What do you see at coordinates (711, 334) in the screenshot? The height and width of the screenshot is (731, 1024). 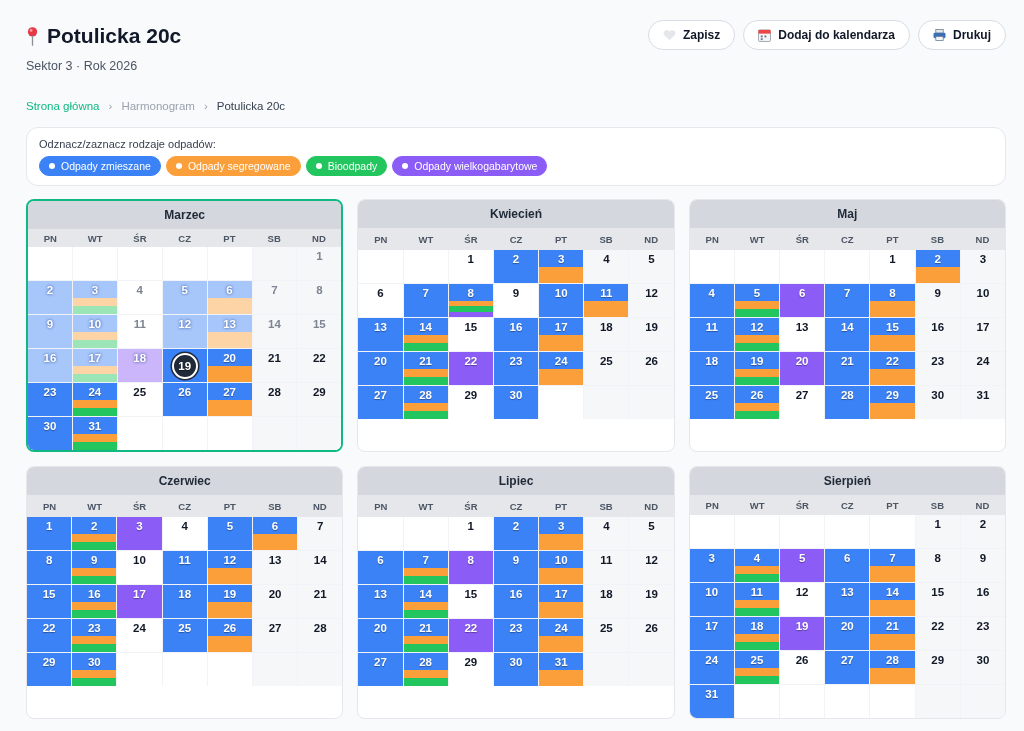 I see `day-cell: 11` at bounding box center [711, 334].